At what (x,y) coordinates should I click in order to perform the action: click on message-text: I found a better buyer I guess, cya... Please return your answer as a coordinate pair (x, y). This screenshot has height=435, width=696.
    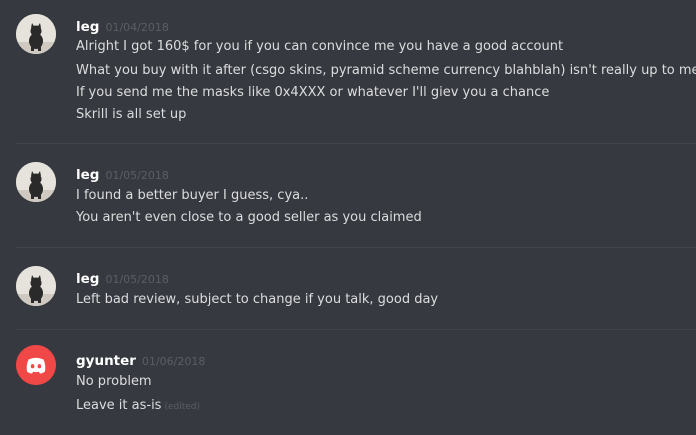
    Looking at the image, I should click on (192, 195).